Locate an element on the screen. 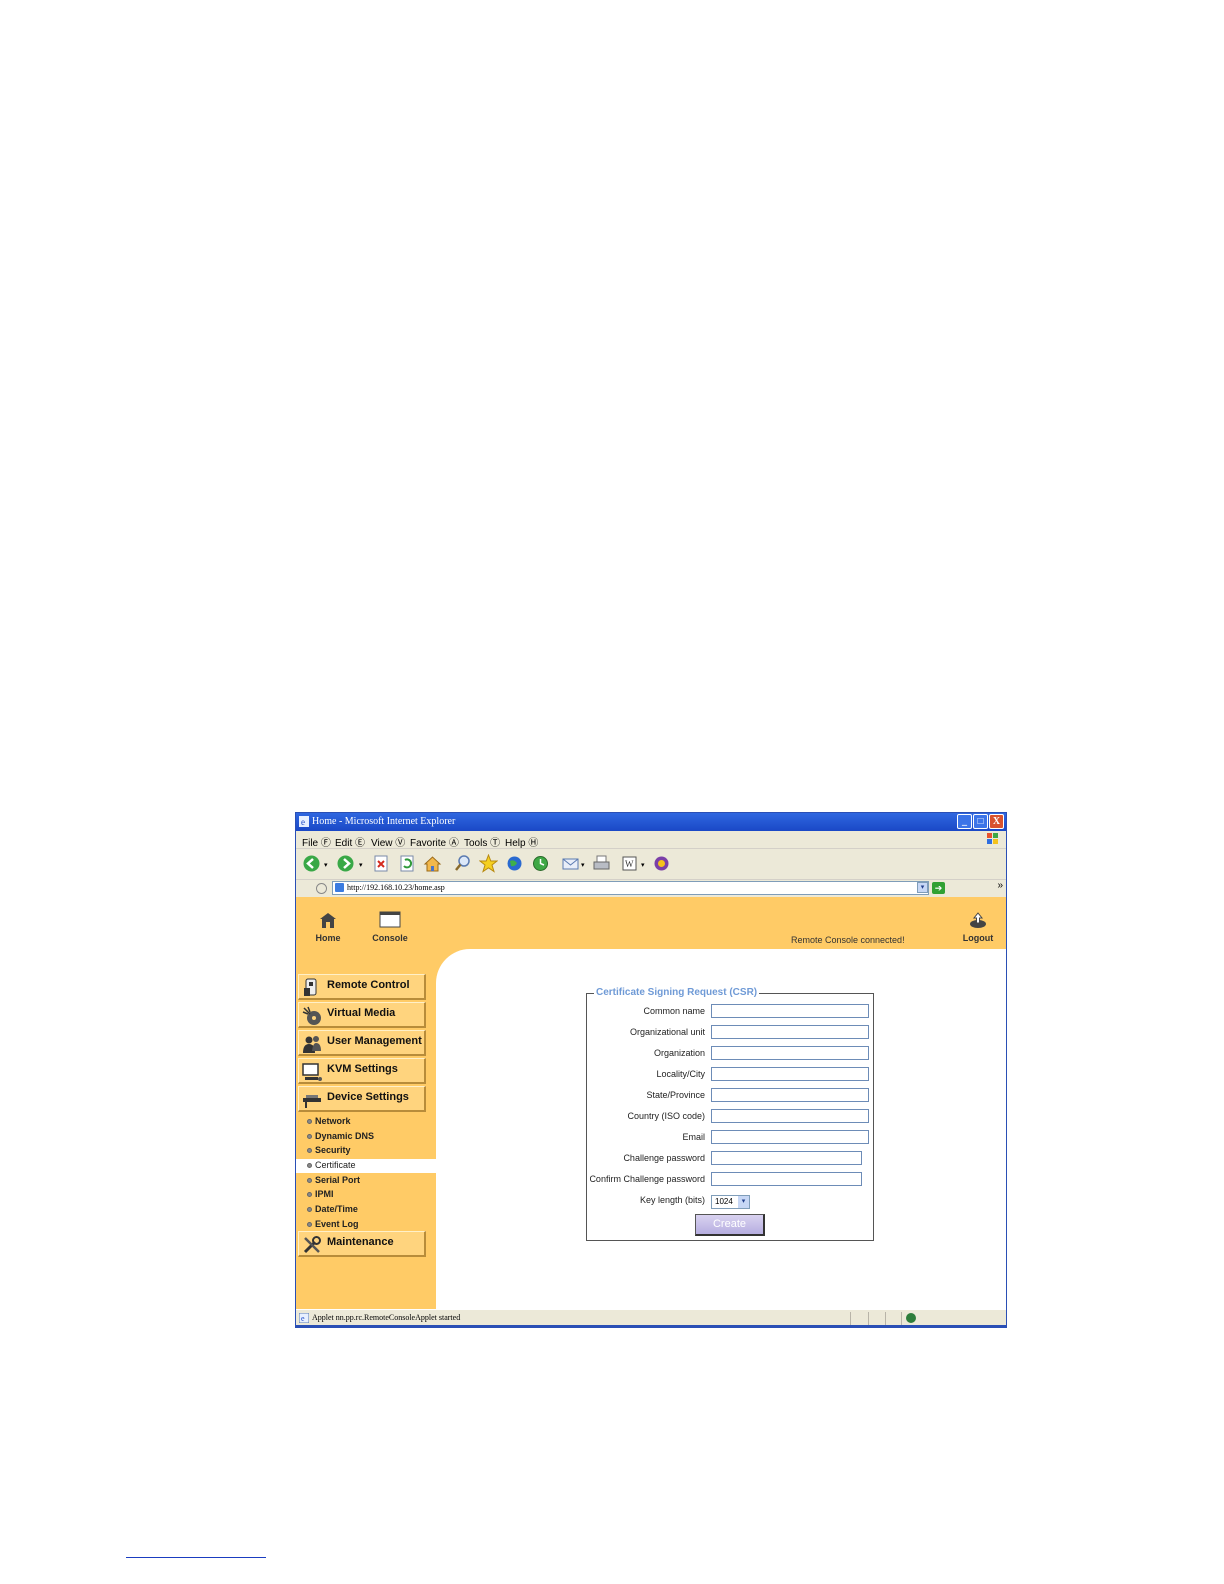  window-title: Home - Microsoft Internet Explorer is located at coordinates (384, 821).